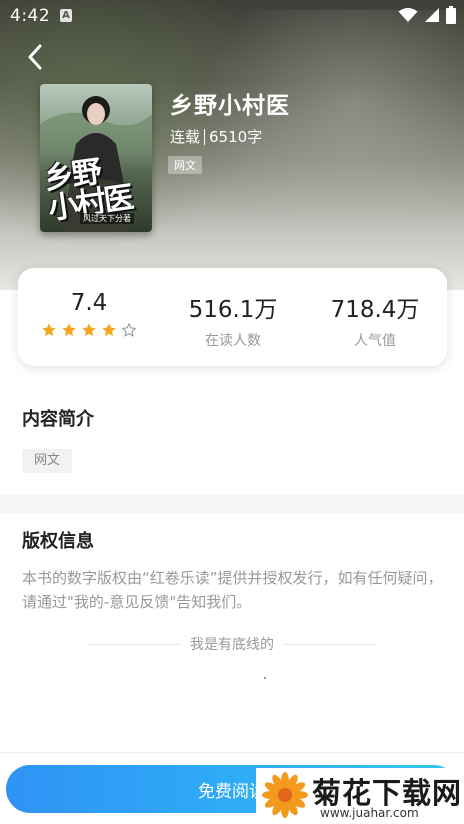 The image size is (464, 824). What do you see at coordinates (236, 137) in the screenshot?
I see `book-word-count: 6510字` at bounding box center [236, 137].